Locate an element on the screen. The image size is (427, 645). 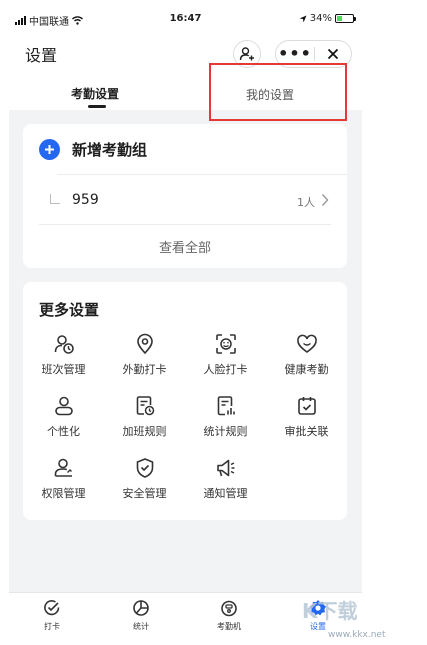
grid-item-label: 人脸打卡 is located at coordinates (225, 369).